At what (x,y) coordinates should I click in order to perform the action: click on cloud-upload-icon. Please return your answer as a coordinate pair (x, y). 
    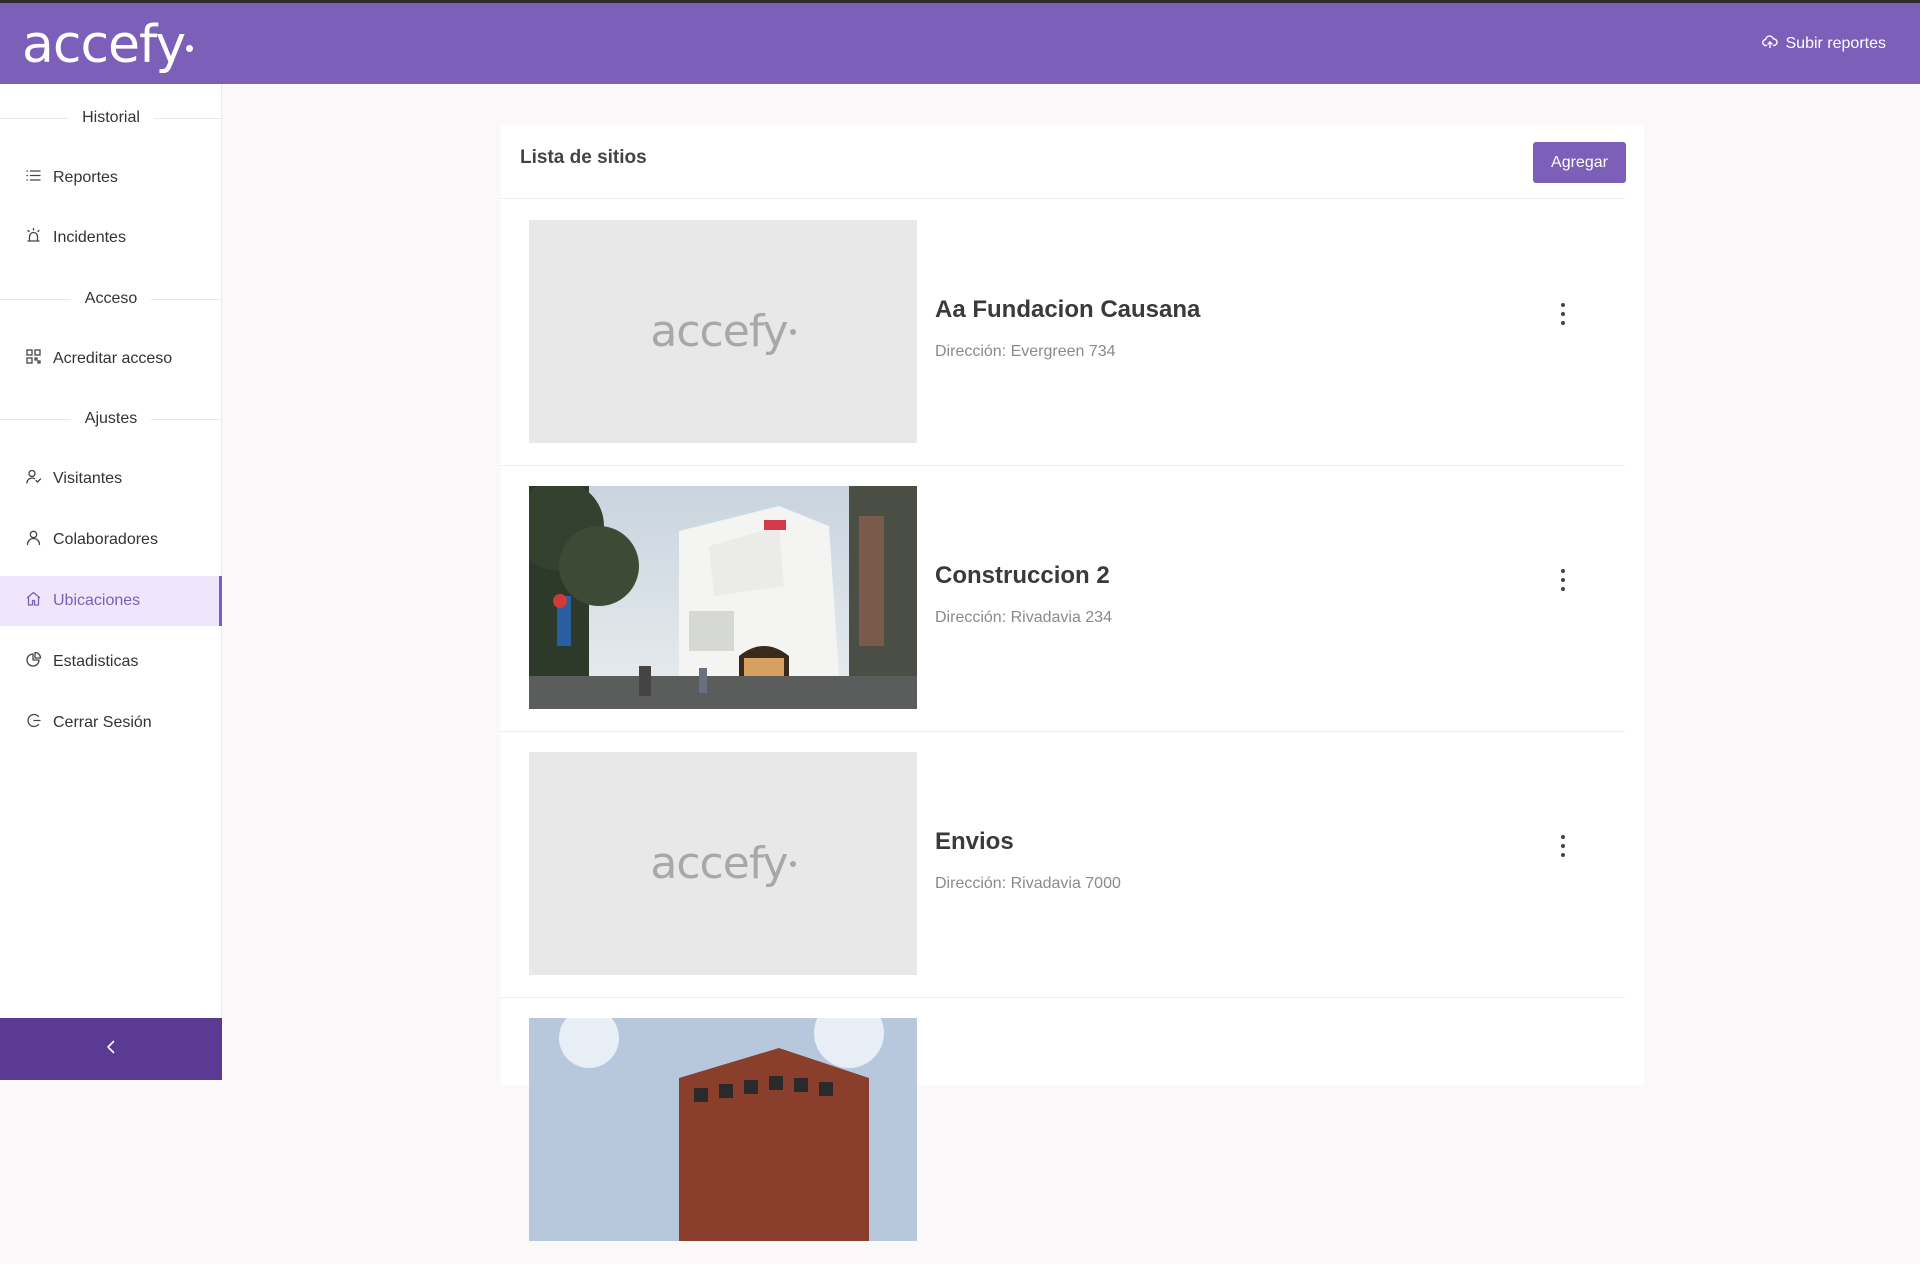
    Looking at the image, I should click on (1769, 44).